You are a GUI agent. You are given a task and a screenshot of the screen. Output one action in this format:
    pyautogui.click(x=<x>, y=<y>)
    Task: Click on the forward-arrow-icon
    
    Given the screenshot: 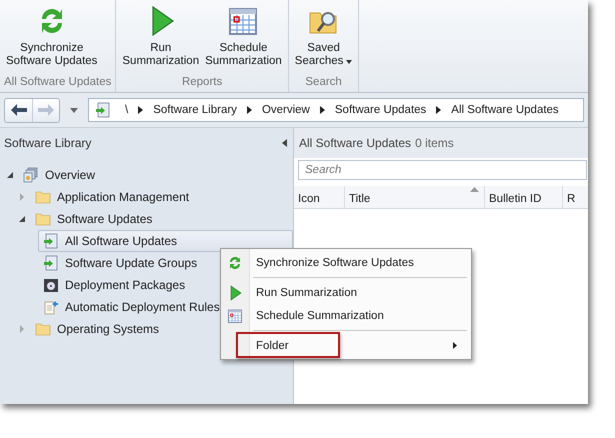 What is the action you would take?
    pyautogui.click(x=46, y=110)
    